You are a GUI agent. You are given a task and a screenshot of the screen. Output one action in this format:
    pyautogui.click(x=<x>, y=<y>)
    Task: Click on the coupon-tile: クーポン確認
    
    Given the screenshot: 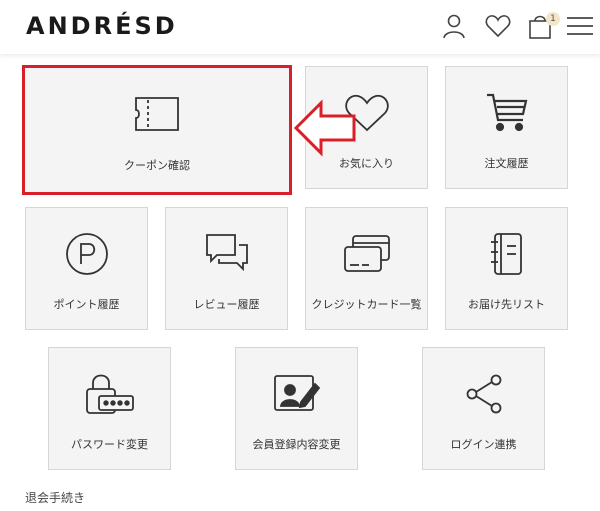 What is the action you would take?
    pyautogui.click(x=157, y=130)
    